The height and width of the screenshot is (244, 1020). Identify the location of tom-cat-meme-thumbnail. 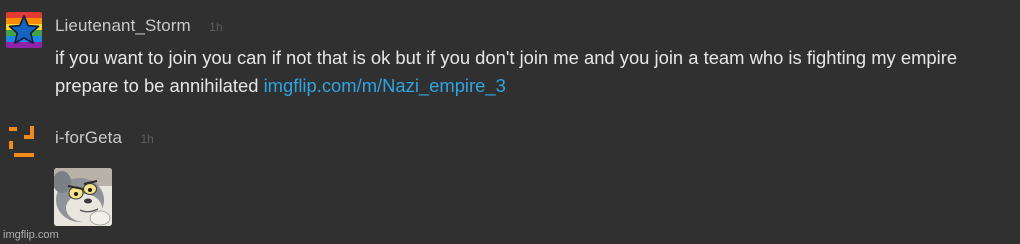
(83, 197).